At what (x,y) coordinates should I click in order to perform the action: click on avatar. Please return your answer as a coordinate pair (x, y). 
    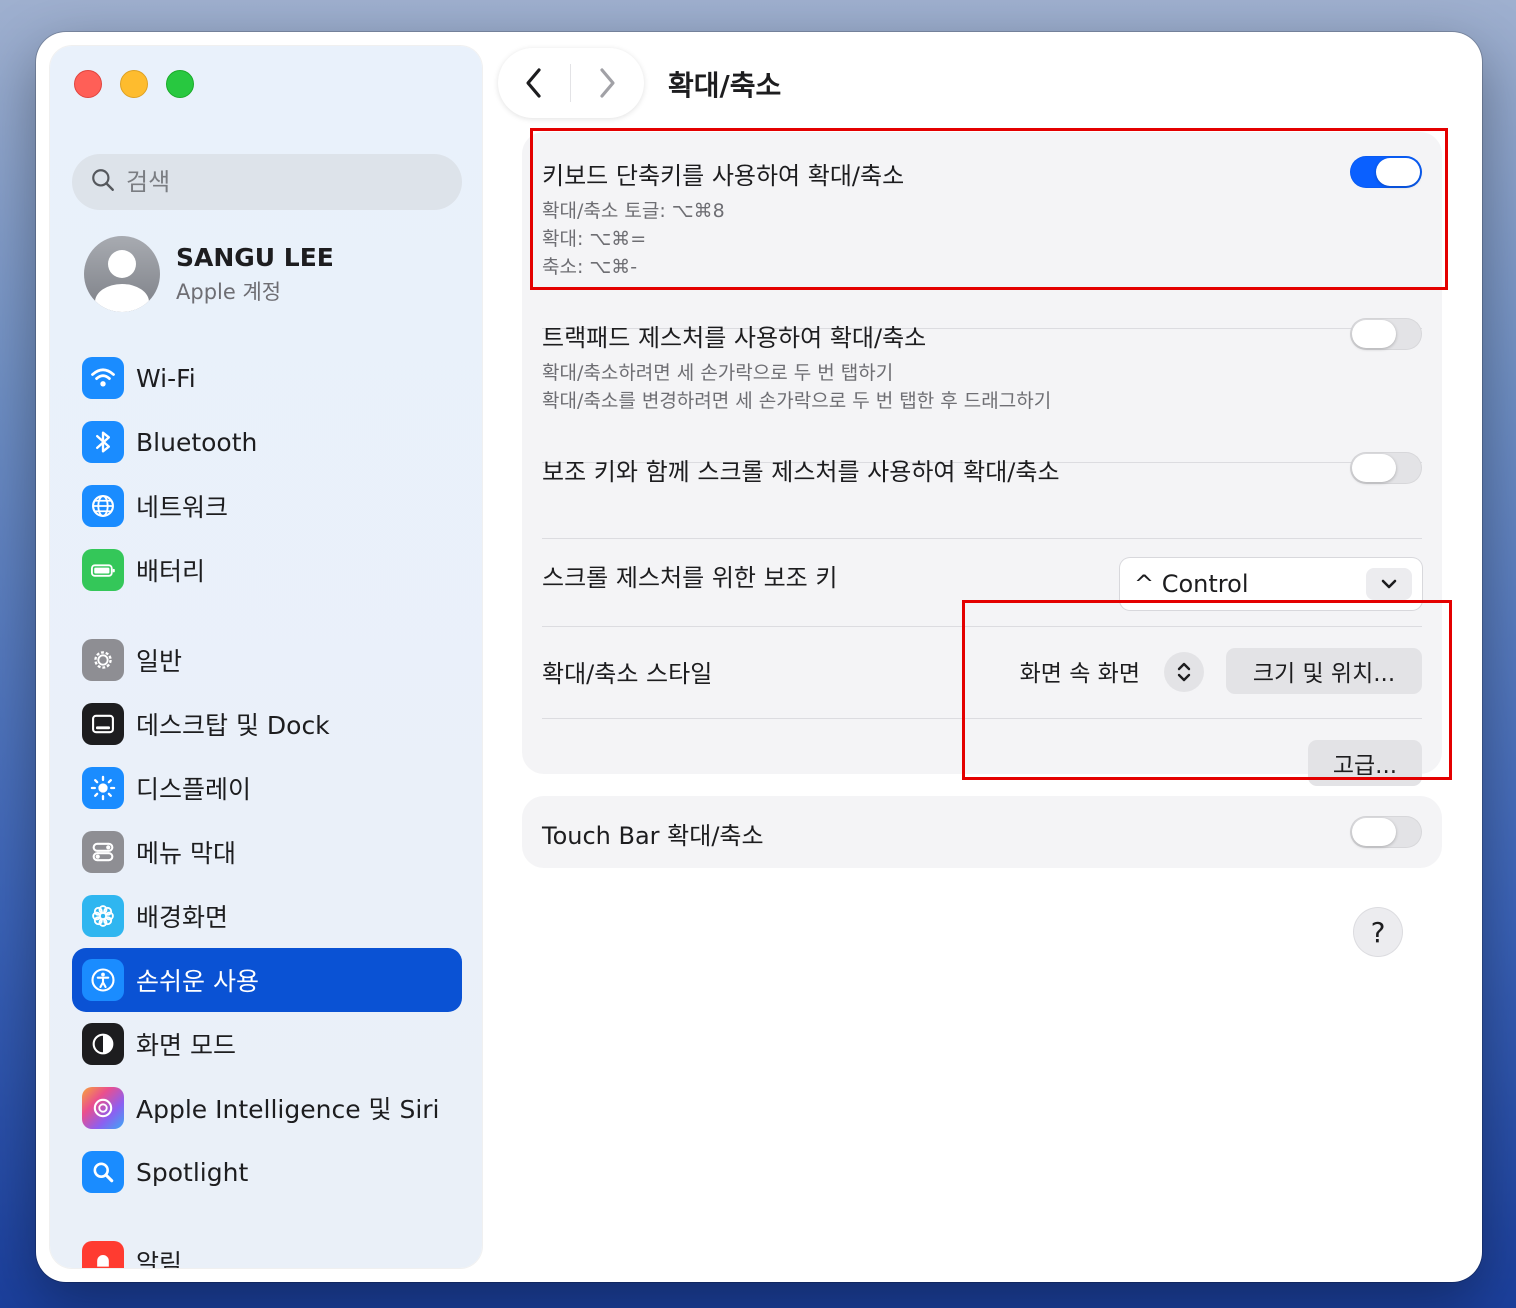
    Looking at the image, I should click on (122, 274).